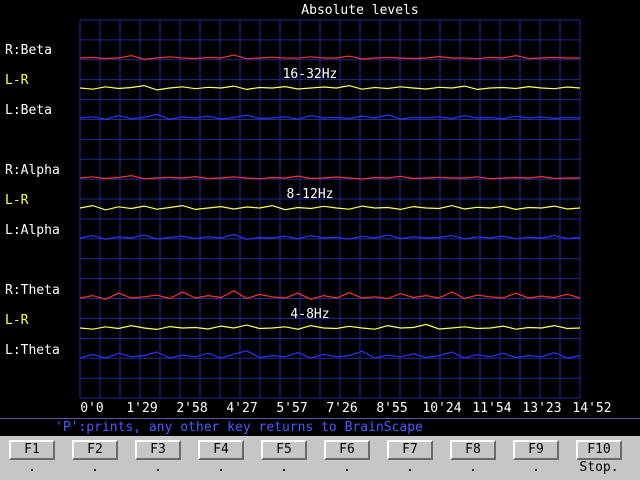 This screenshot has height=480, width=640. Describe the element at coordinates (342, 408) in the screenshot. I see `x-tick-label: 7'26` at that location.